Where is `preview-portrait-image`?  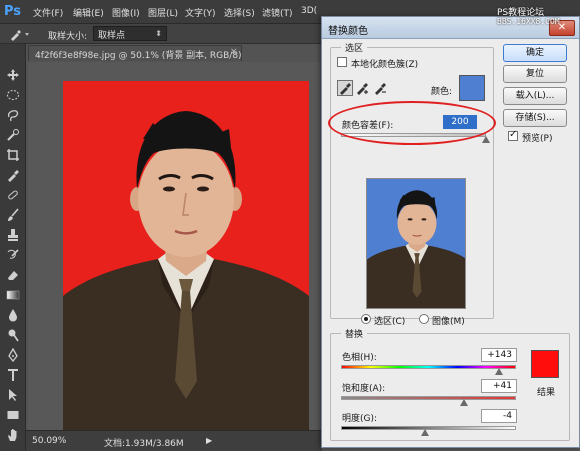
preview-portrait-image is located at coordinates (416, 243).